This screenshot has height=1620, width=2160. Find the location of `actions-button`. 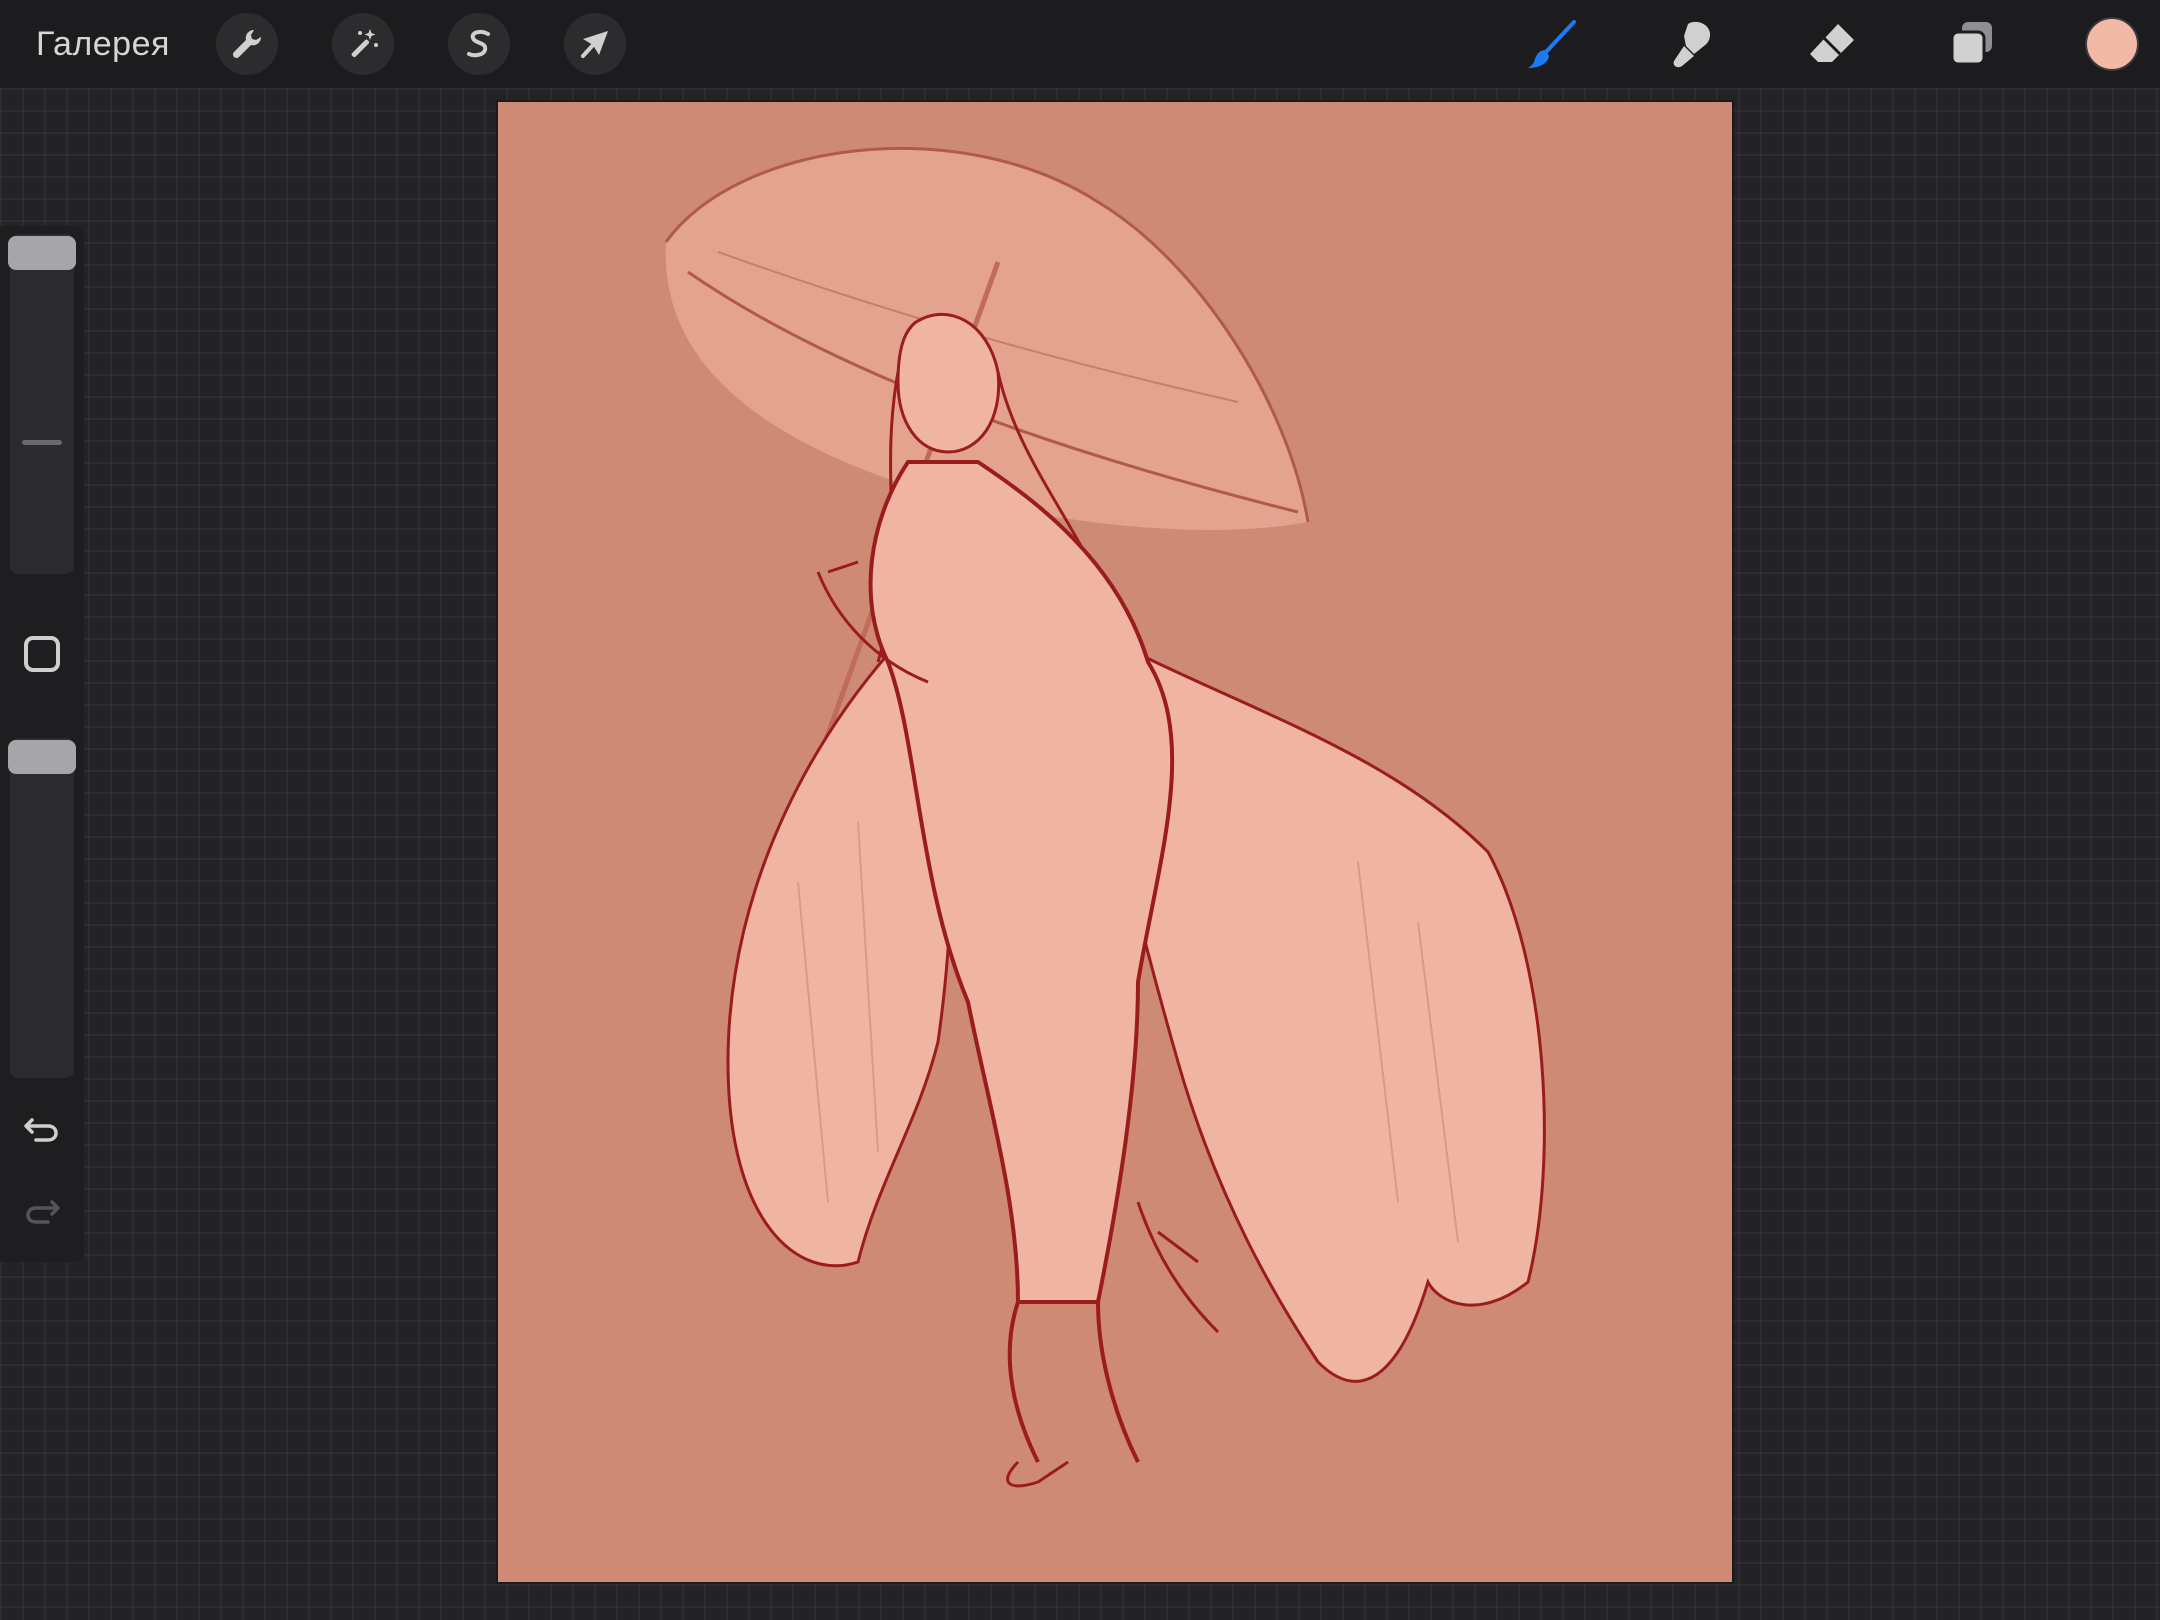

actions-button is located at coordinates (247, 44).